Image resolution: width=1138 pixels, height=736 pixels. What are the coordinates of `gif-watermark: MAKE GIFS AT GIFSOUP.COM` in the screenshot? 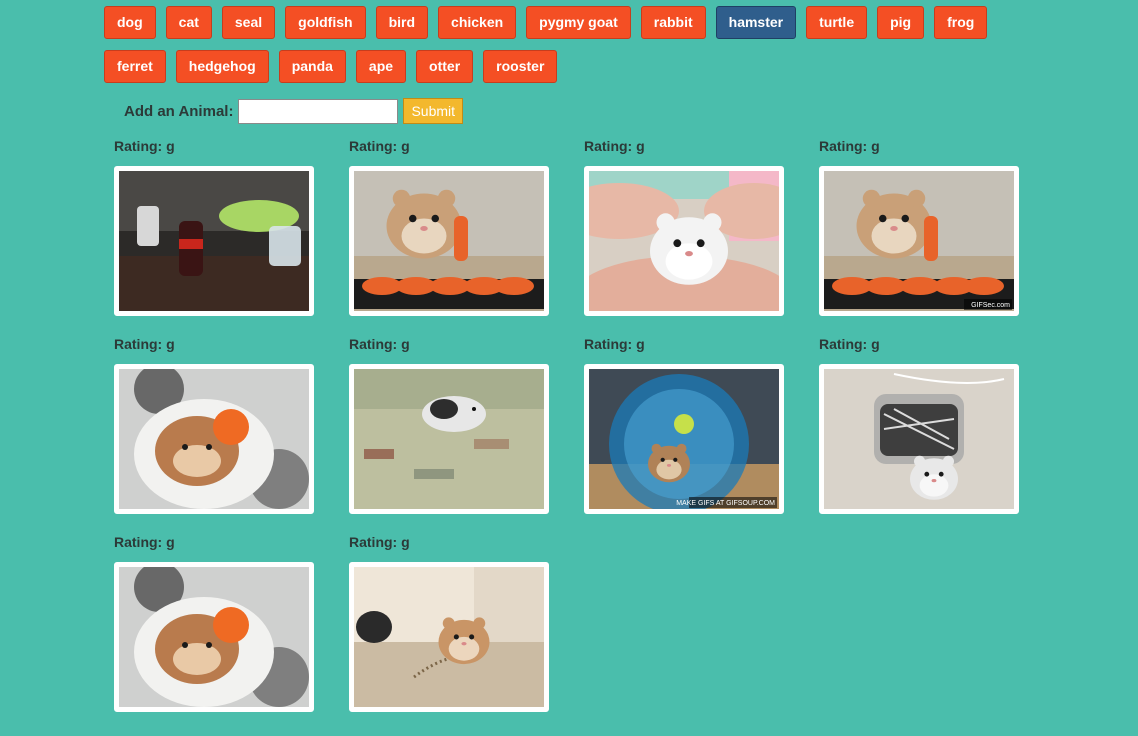 It's located at (725, 503).